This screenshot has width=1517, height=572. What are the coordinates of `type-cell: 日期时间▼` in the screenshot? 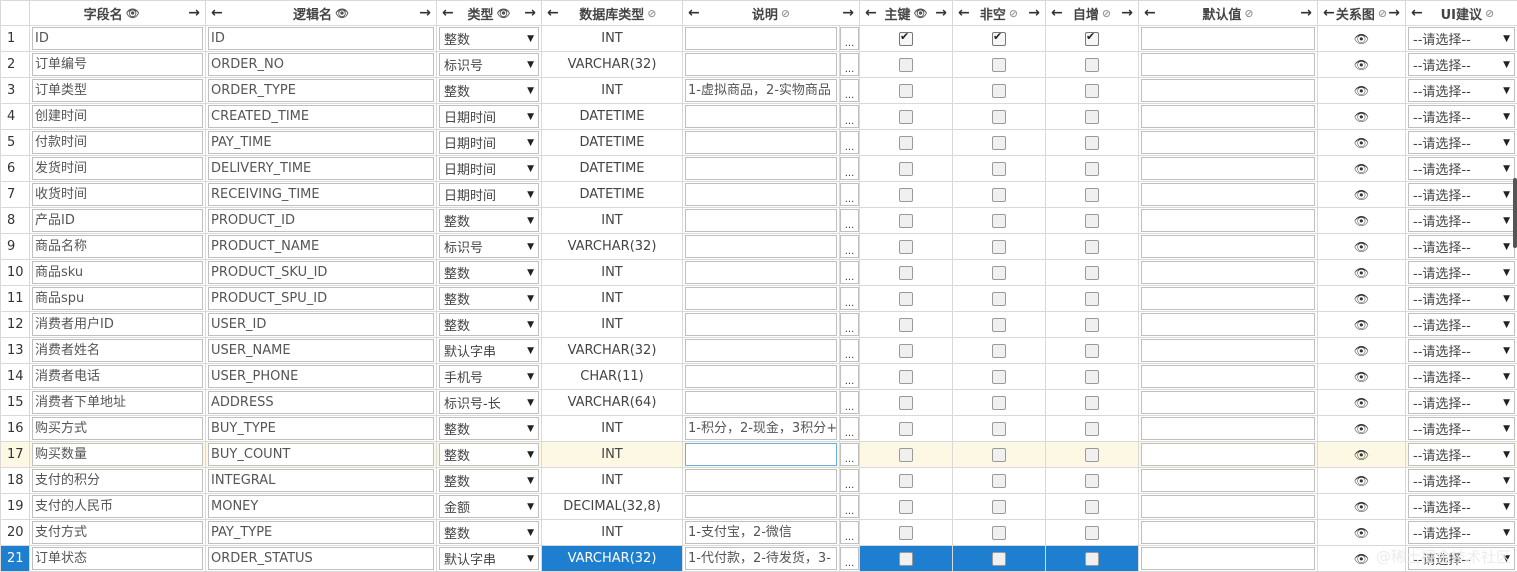 It's located at (489, 169).